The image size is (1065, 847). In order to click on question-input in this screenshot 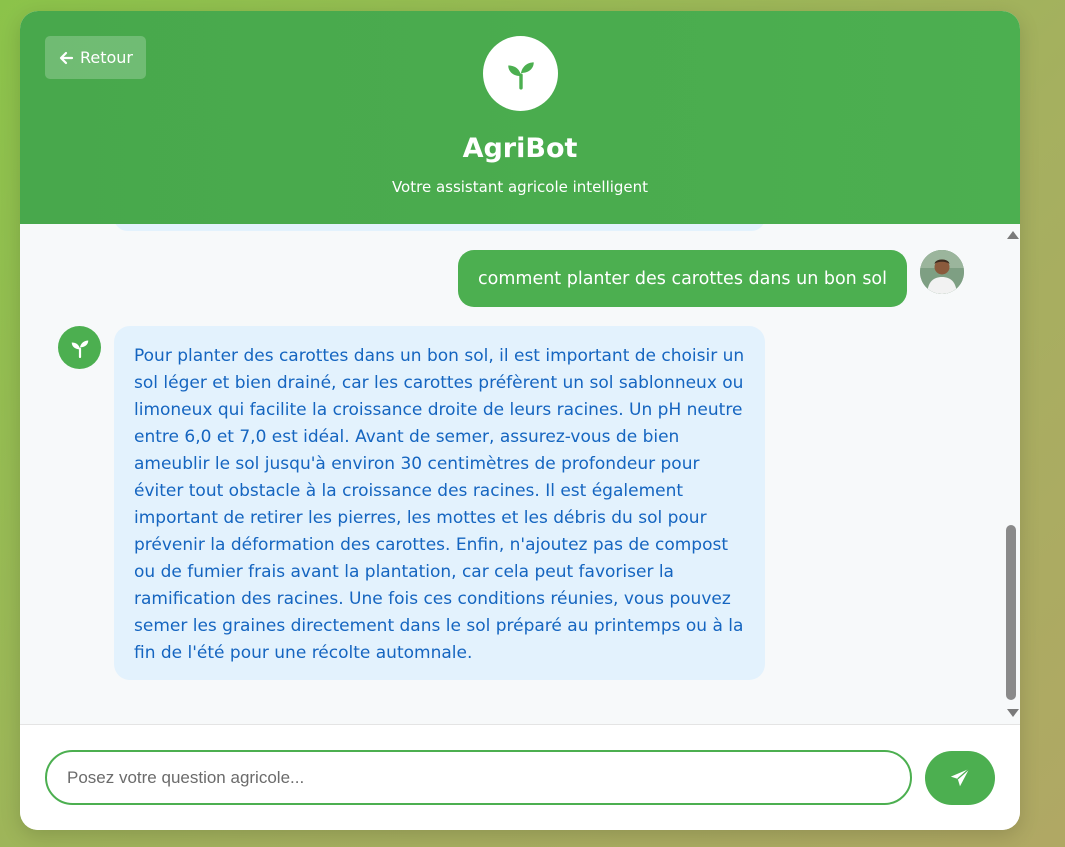, I will do `click(478, 777)`.